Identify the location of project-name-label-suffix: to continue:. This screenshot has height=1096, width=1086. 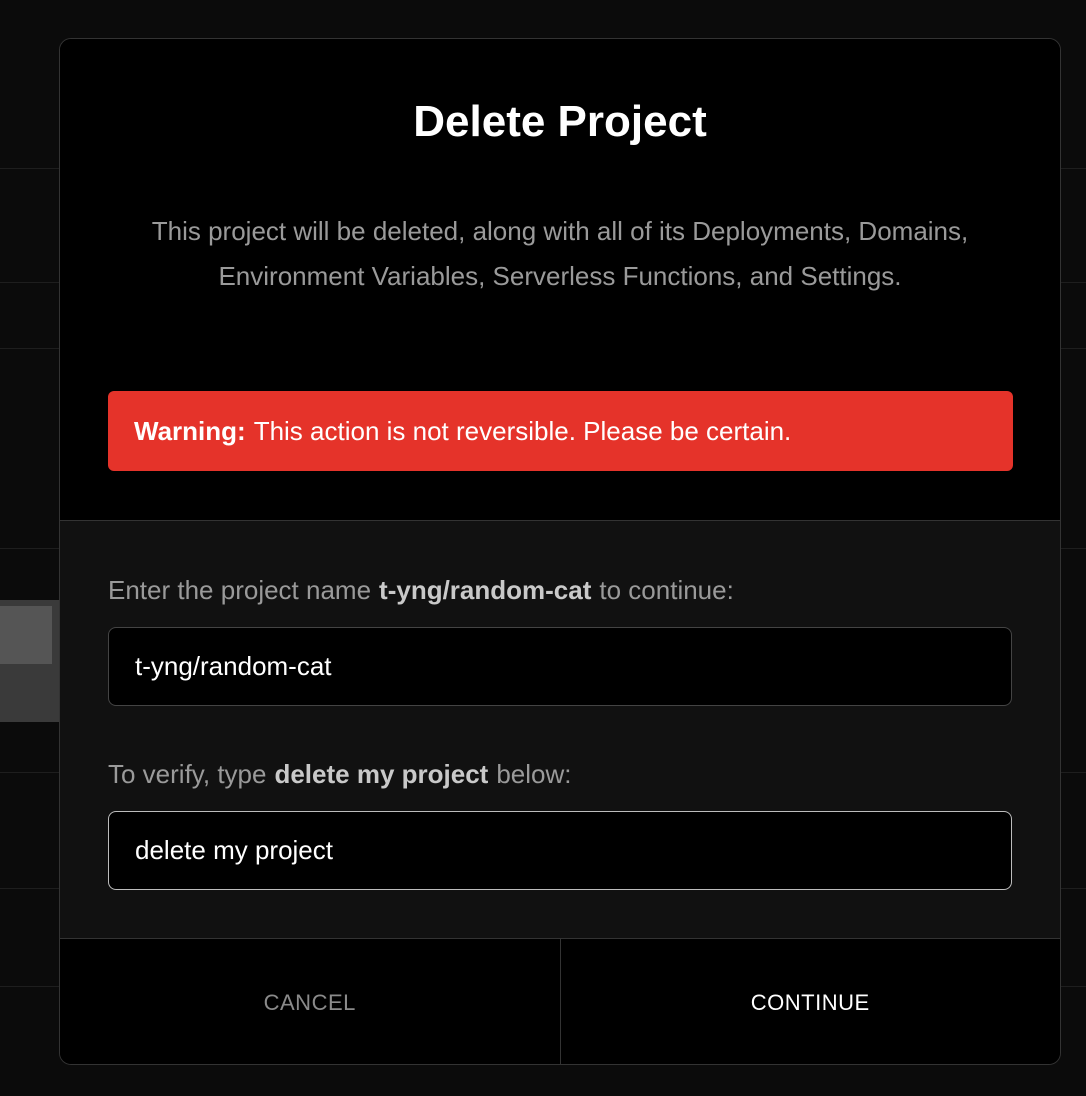
(666, 590).